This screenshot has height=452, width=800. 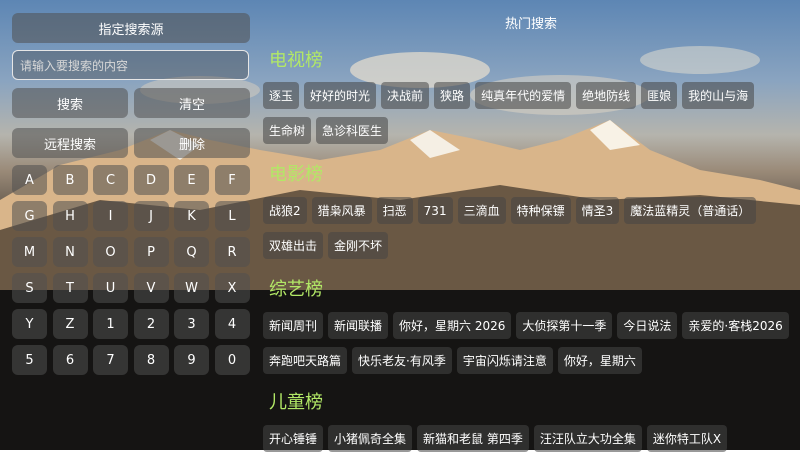 I want to click on key-1: 1, so click(x=110, y=324).